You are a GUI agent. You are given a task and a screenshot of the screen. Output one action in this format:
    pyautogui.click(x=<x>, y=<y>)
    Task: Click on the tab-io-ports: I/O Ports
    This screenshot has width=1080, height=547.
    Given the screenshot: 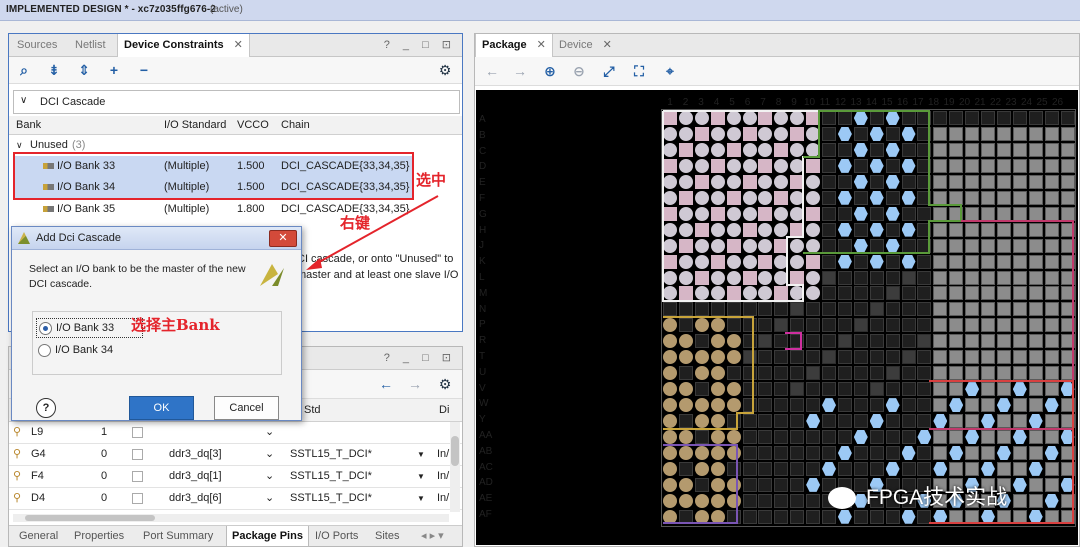 What is the action you would take?
    pyautogui.click(x=336, y=536)
    